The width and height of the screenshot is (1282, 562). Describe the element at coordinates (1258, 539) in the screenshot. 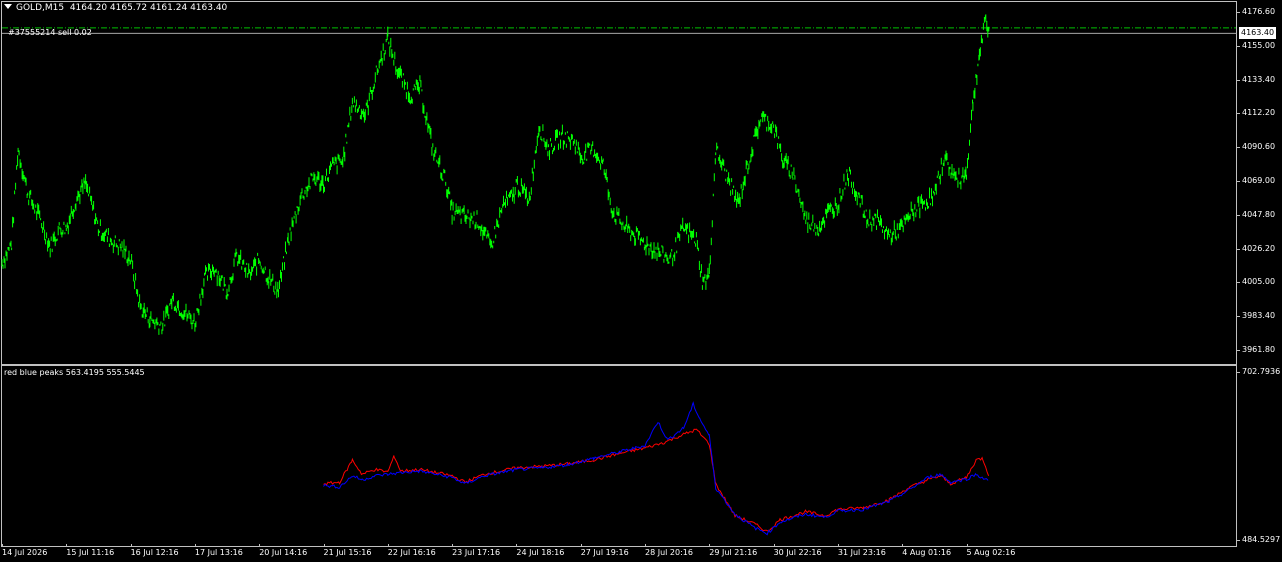

I see `indicator-axis-min: 484.5297` at that location.